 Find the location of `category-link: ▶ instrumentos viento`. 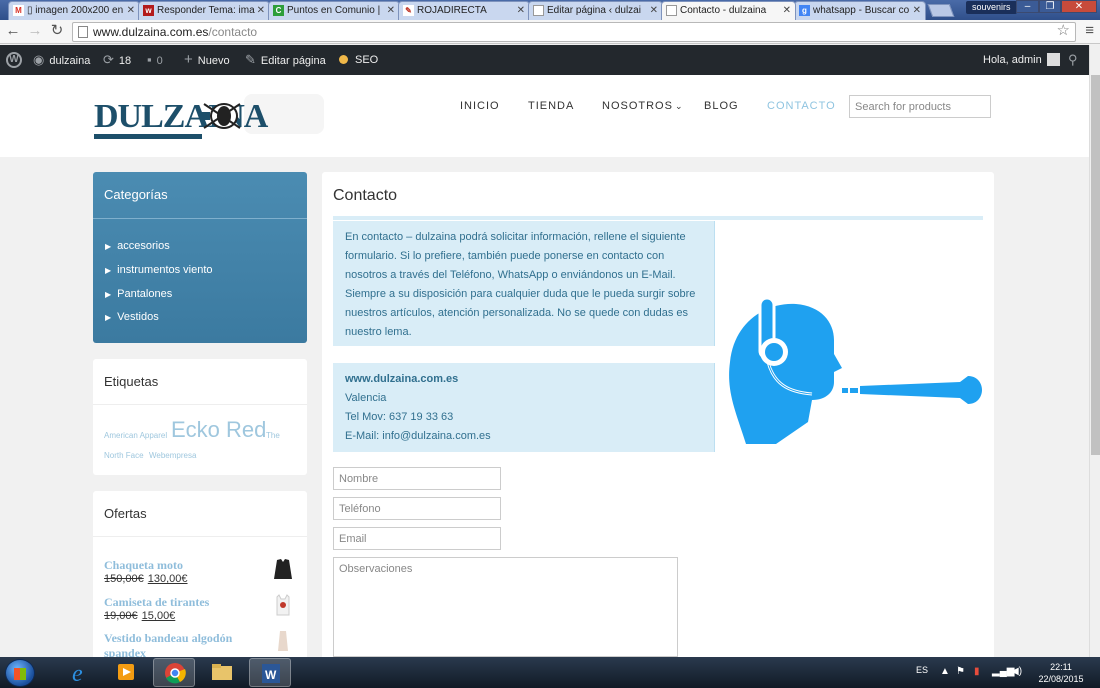

category-link: ▶ instrumentos viento is located at coordinates (159, 270).